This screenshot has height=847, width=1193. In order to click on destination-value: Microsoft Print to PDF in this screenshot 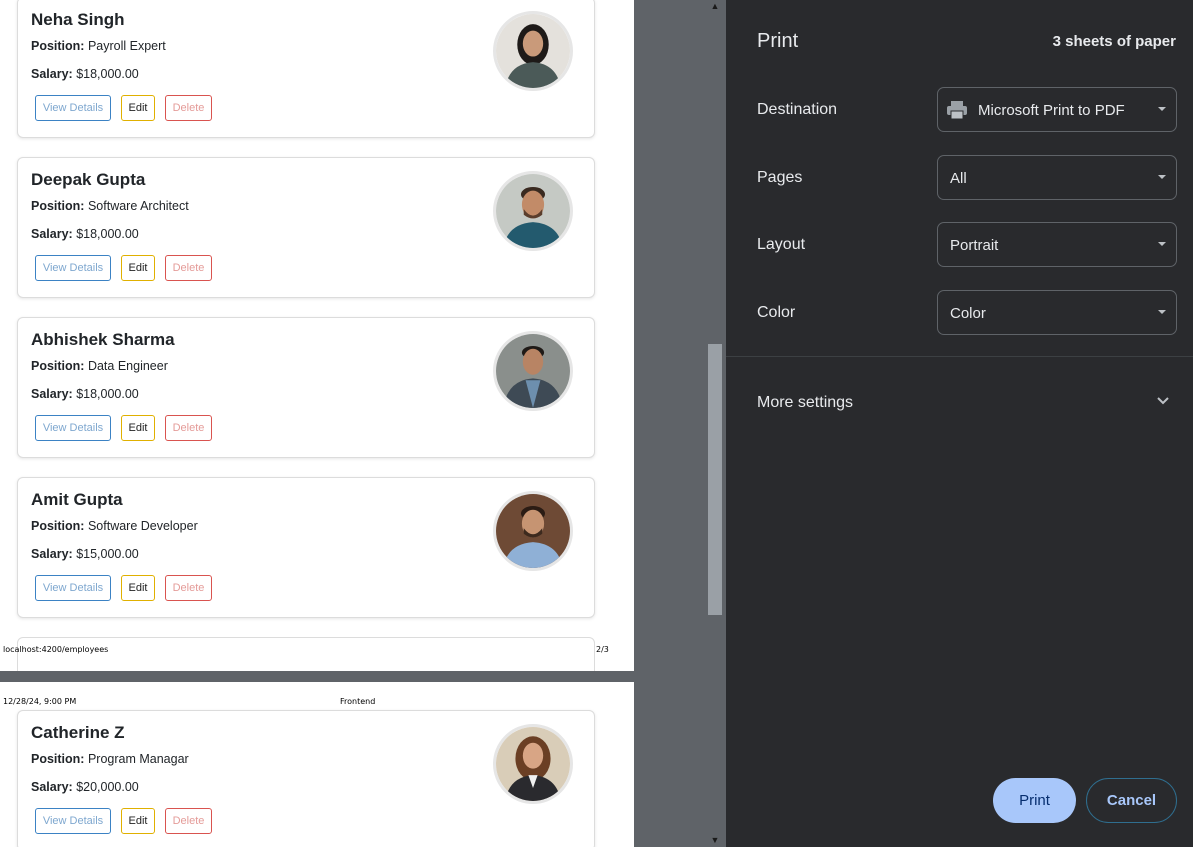, I will do `click(1051, 110)`.